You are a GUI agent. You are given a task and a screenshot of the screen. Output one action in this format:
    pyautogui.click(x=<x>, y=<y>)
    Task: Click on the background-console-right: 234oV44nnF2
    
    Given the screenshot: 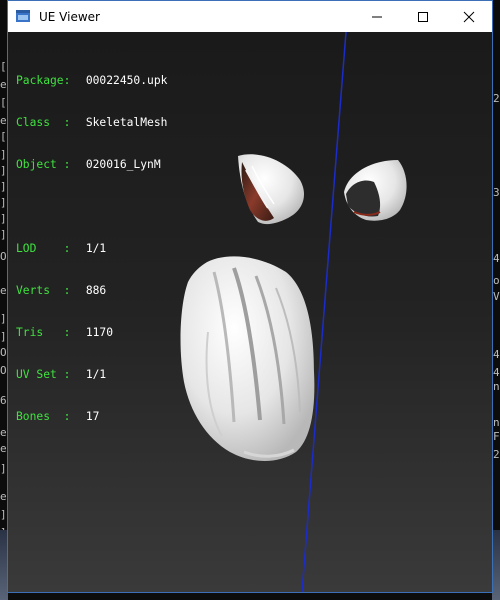 What is the action you would take?
    pyautogui.click(x=496, y=300)
    